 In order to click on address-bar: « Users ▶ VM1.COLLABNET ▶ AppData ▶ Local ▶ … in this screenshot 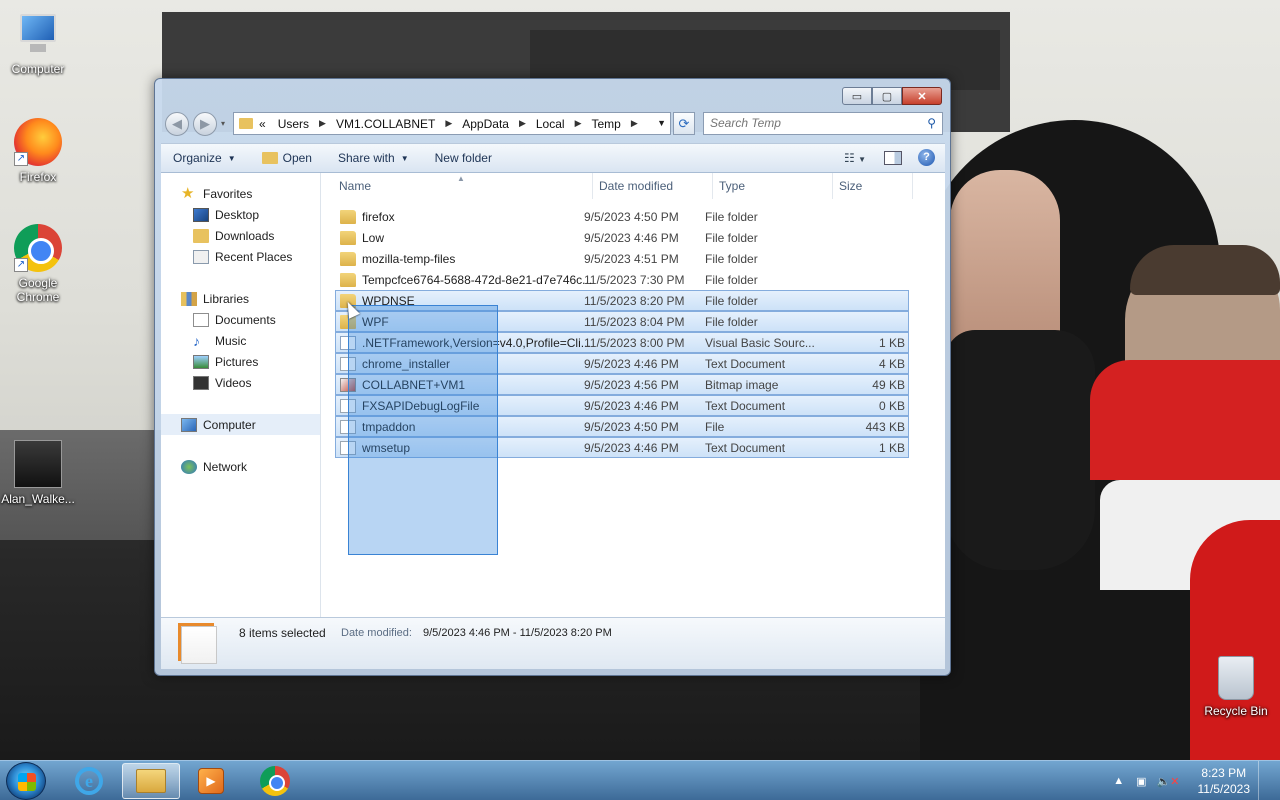, I will do `click(452, 123)`.